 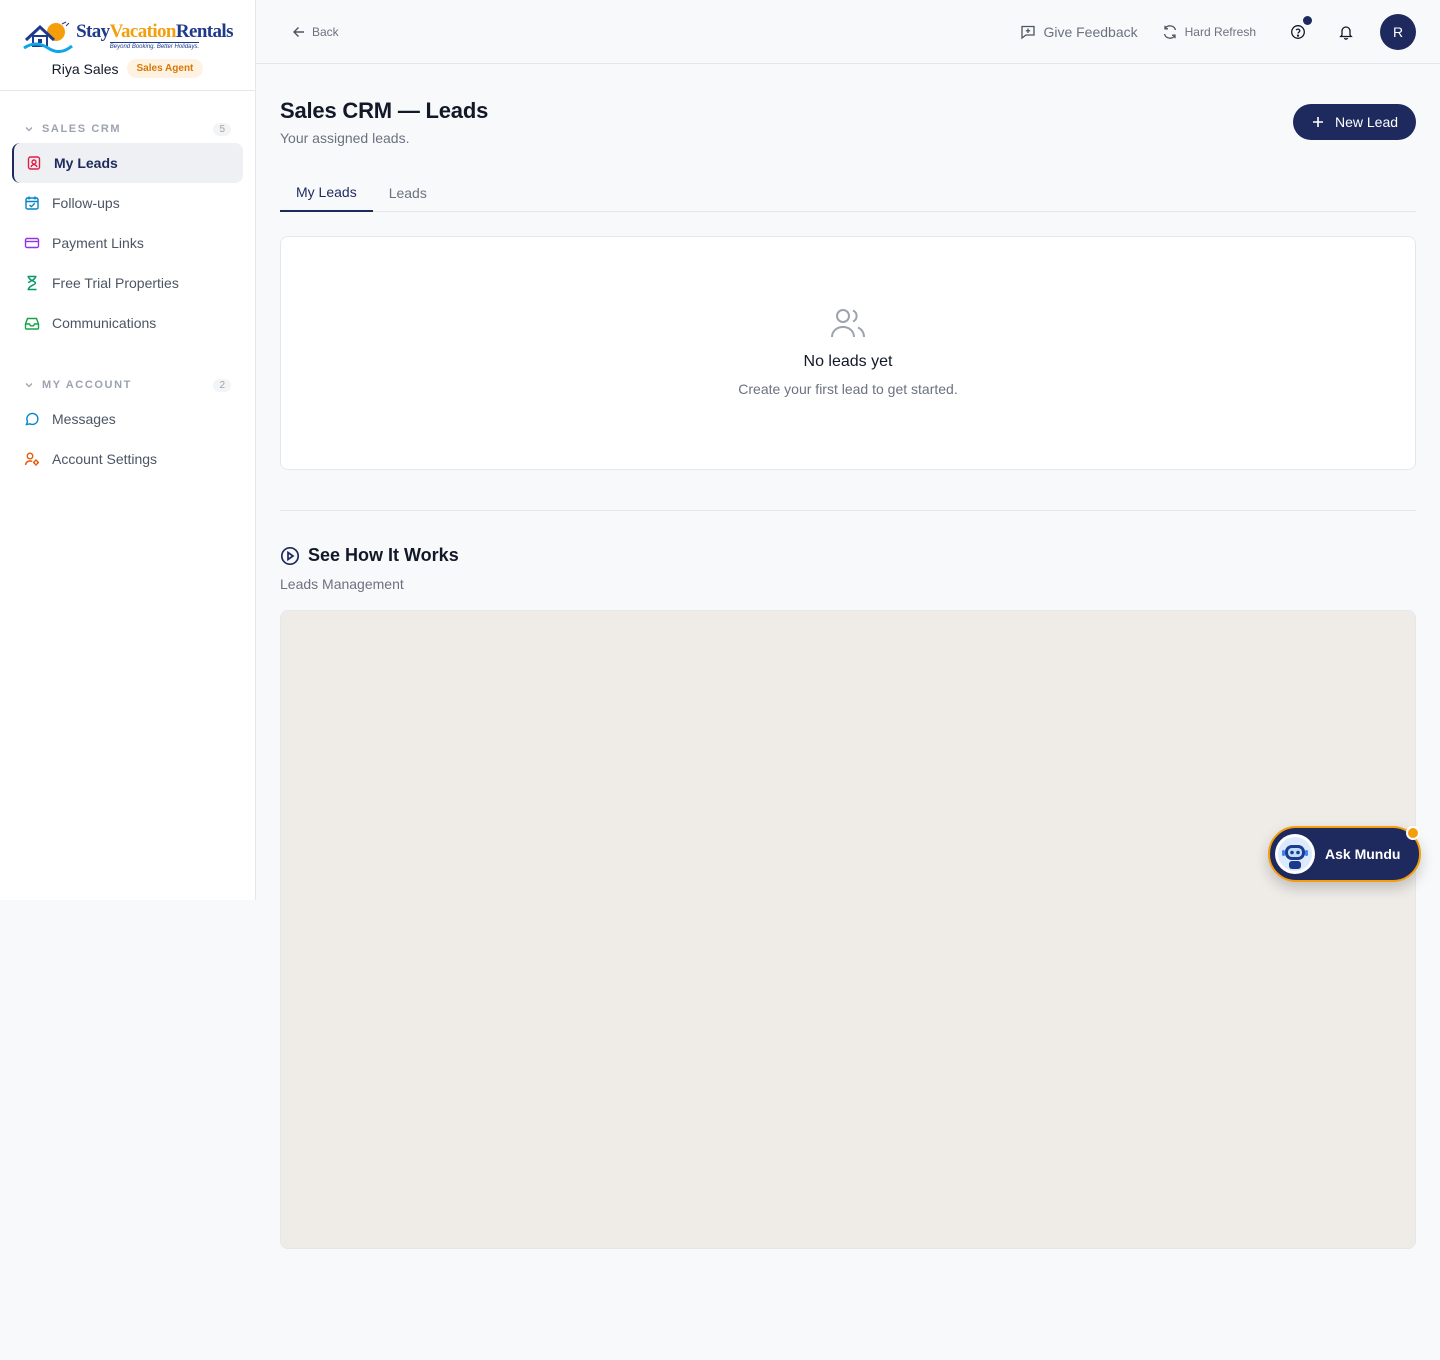 I want to click on section-my-account: MY ACCOUNT 2, so click(x=127, y=385).